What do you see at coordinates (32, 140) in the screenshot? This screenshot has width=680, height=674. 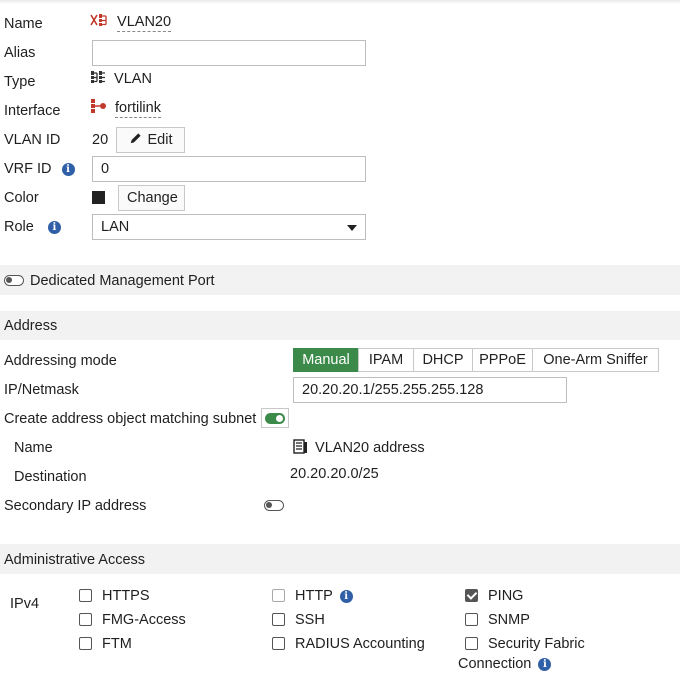 I see `vlan-id-label: VLAN ID` at bounding box center [32, 140].